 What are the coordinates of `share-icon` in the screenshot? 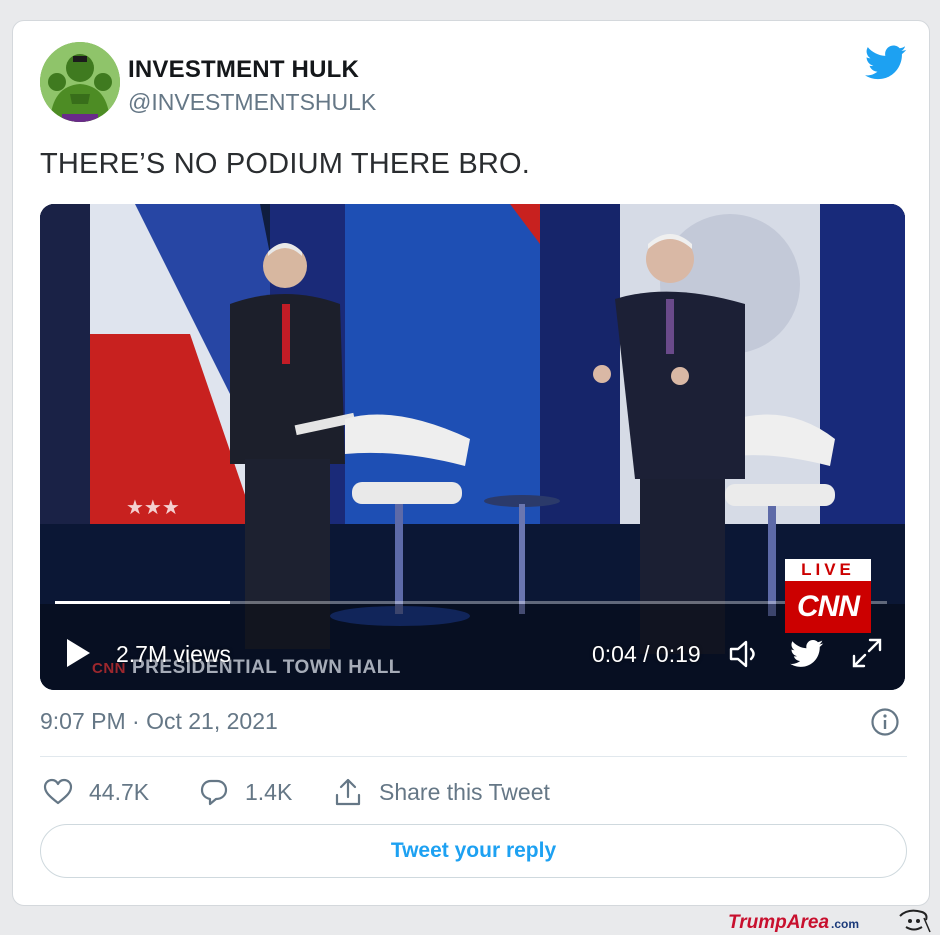 It's located at (348, 792).